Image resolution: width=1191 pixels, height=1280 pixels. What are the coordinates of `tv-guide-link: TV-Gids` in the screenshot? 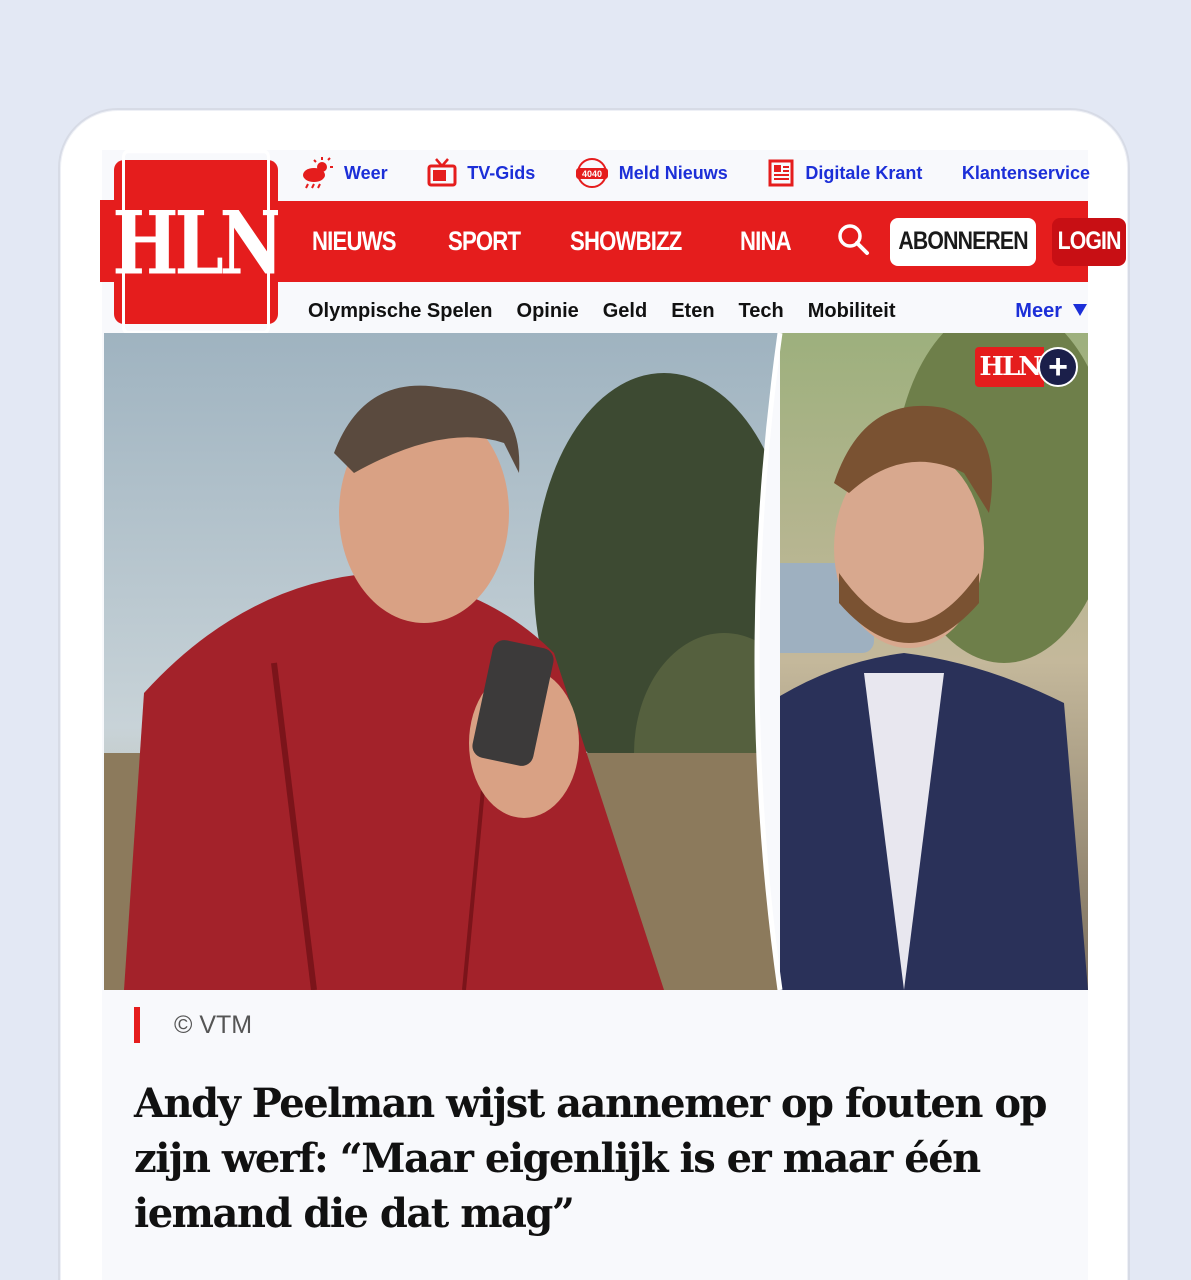 It's located at (481, 173).